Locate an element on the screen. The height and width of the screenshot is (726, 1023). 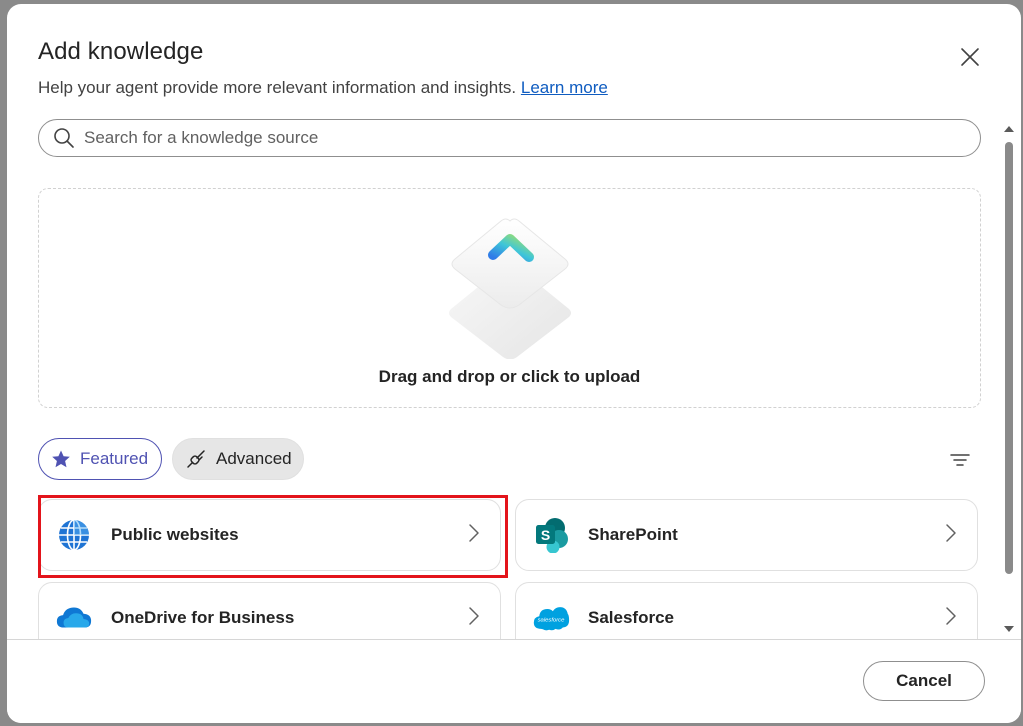
onedrive-icon is located at coordinates (74, 617).